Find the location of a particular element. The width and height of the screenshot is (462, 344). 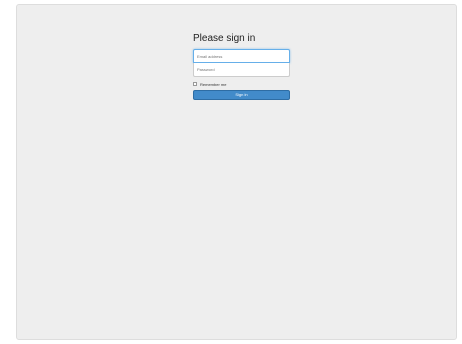

signin-form: Please sign in Remember me Sign in is located at coordinates (241, 66).